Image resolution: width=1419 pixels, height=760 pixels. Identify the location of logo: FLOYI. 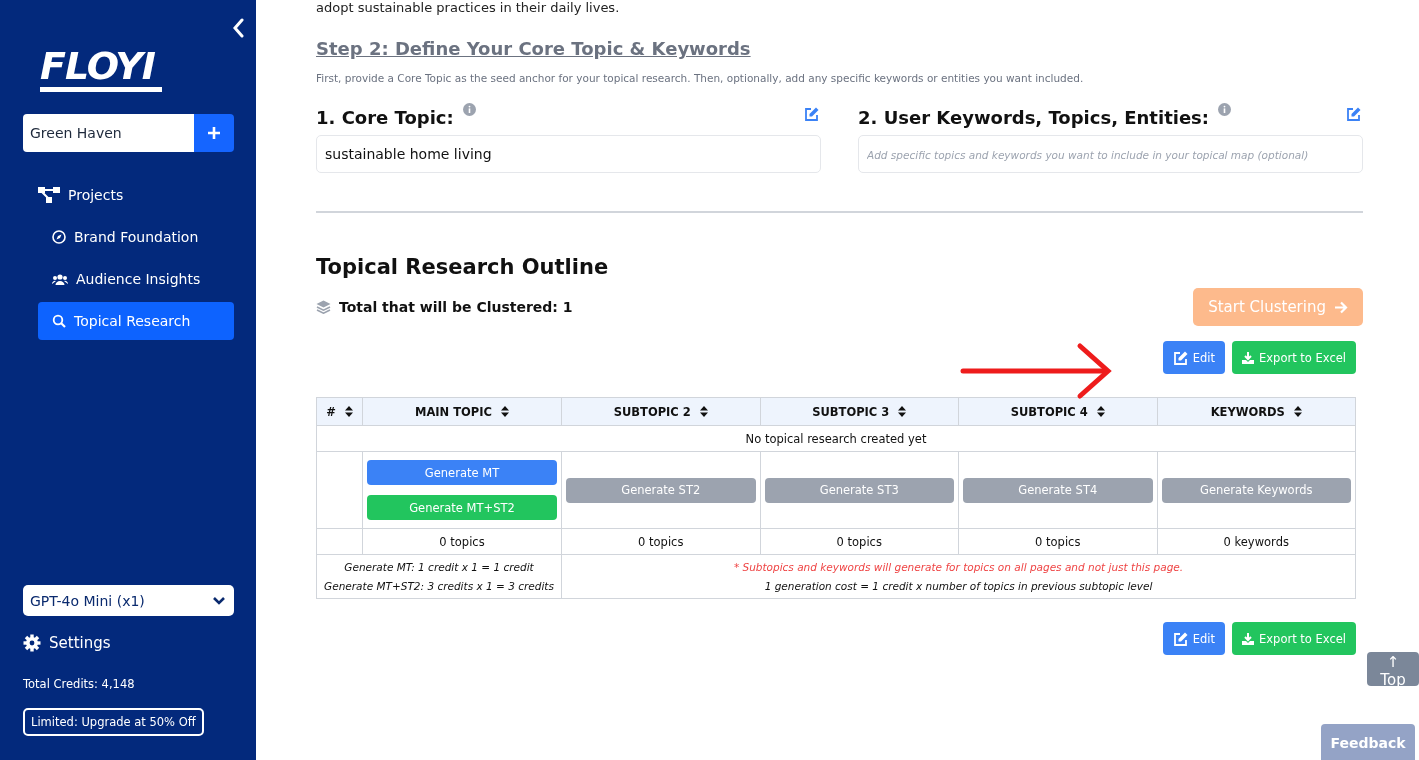
(101, 69).